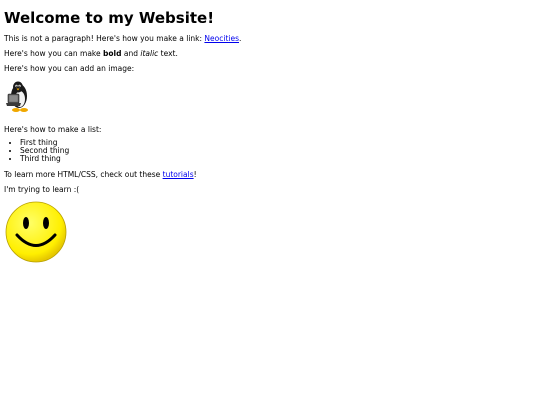  What do you see at coordinates (36, 232) in the screenshot?
I see `smiley-face-icon` at bounding box center [36, 232].